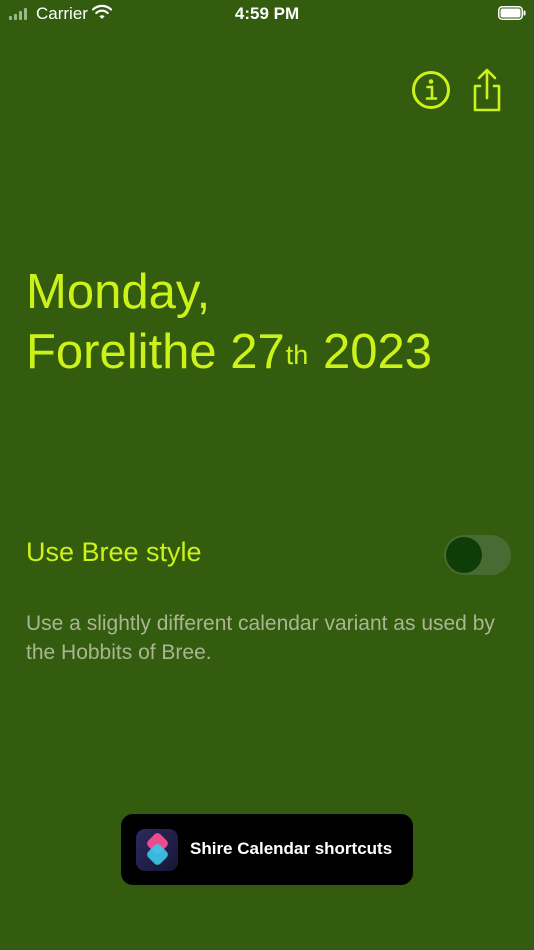  What do you see at coordinates (377, 352) in the screenshot?
I see `year-label: 2023` at bounding box center [377, 352].